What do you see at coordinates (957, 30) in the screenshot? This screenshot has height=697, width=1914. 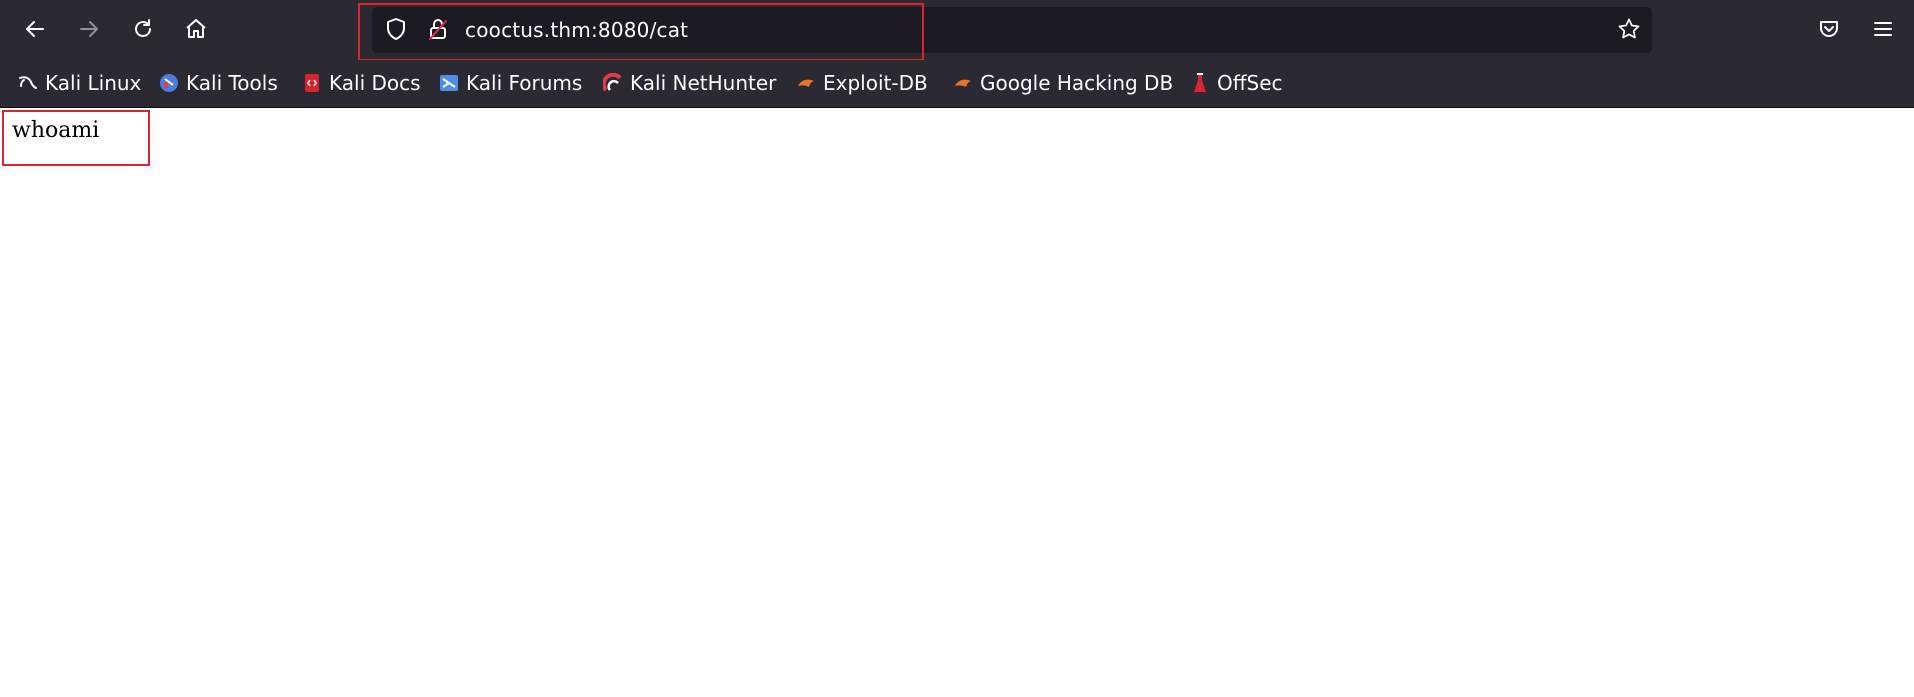 I see `browser-toolbar: cooctus.thm:8080/cat` at bounding box center [957, 30].